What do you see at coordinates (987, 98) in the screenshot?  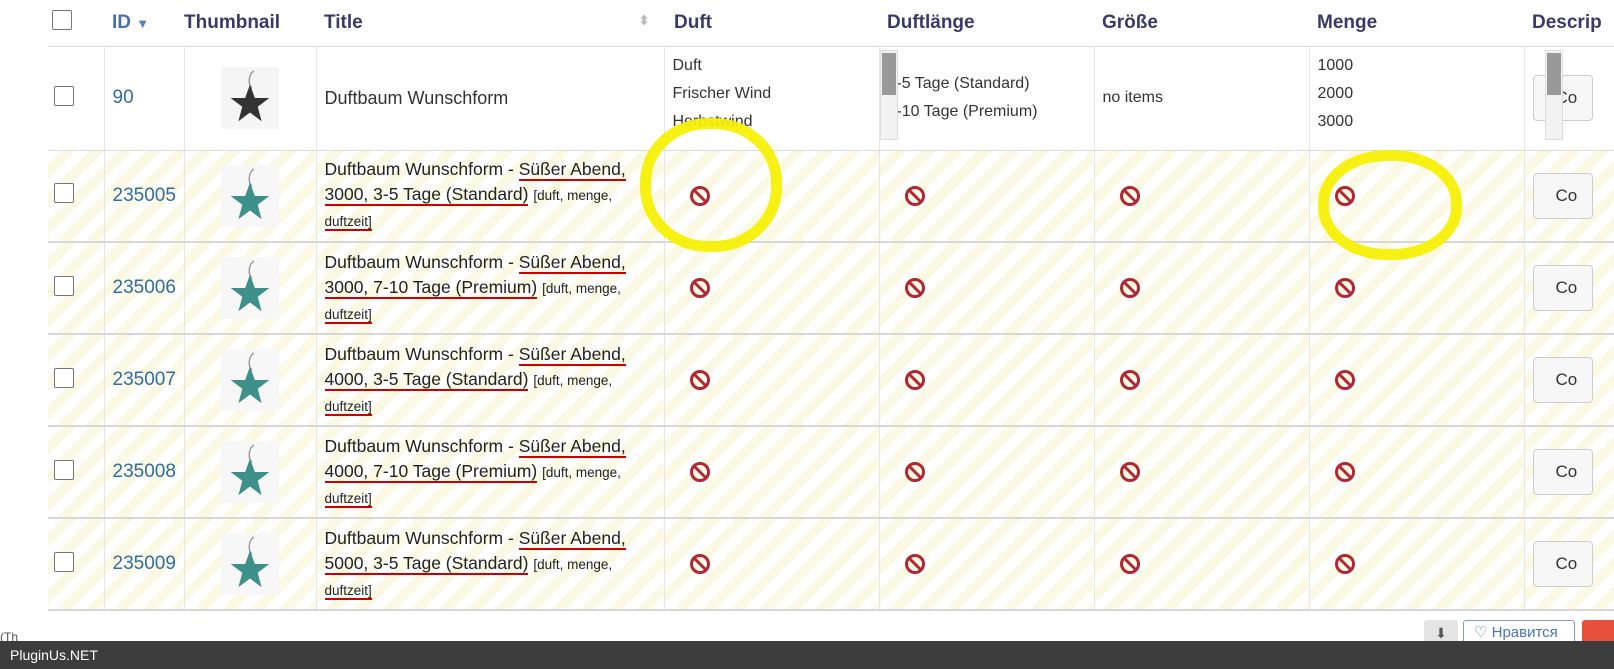 I see `duftlaenge-options-list: 3-5 Tage (Standard) 7-10 Tage (Premium)` at bounding box center [987, 98].